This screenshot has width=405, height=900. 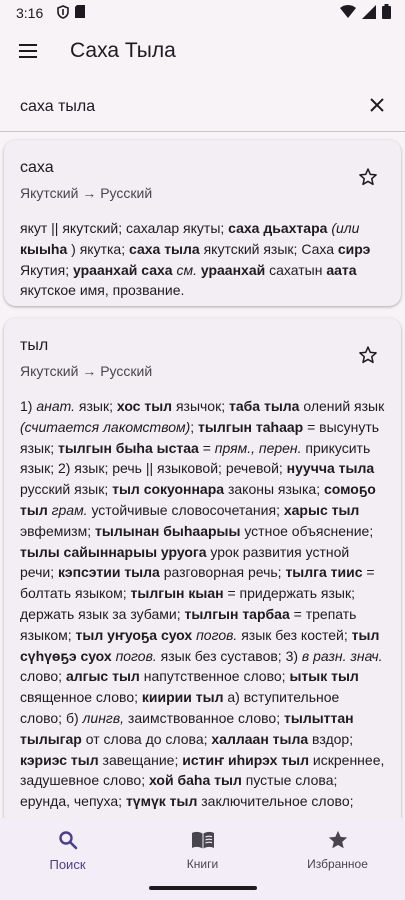 I want to click on close-icon, so click(x=377, y=107).